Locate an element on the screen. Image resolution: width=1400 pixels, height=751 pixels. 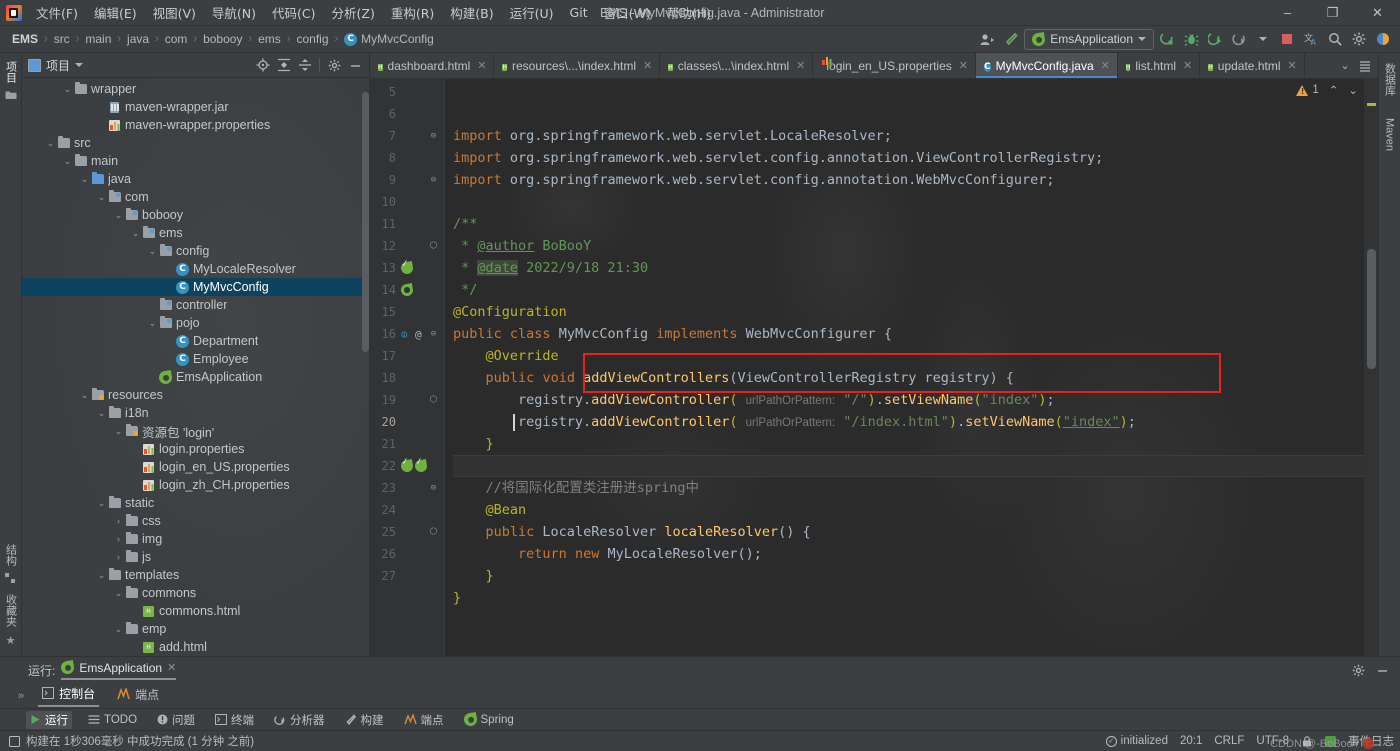
editor-tab: C MyMvcConfig.java ✕ is located at coordinates (1047, 65).